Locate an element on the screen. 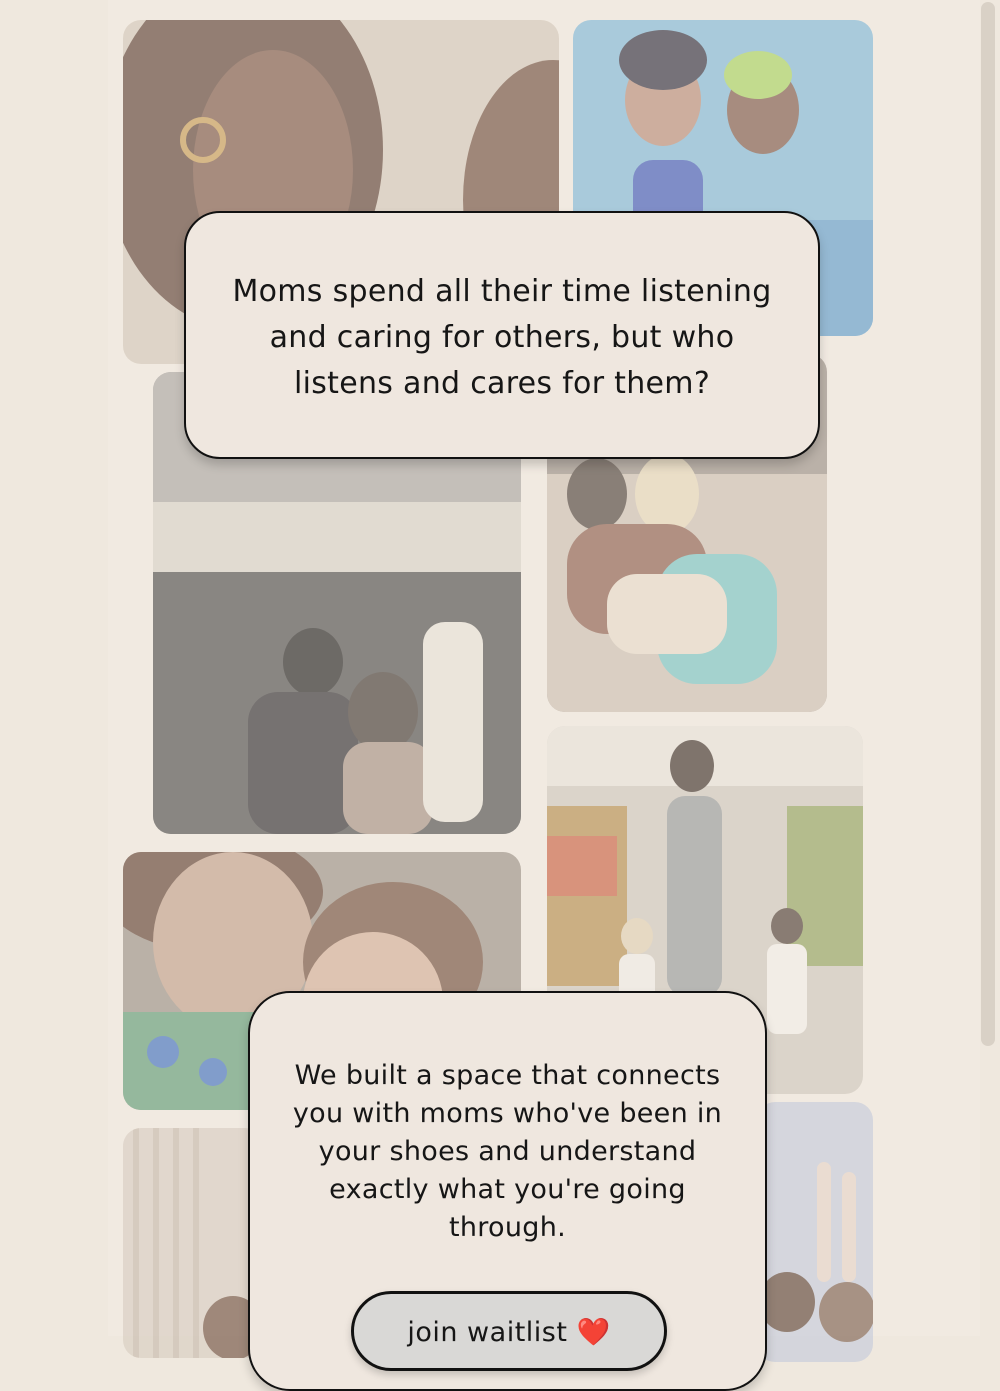 This screenshot has height=1391, width=1000. scrollbar-thumb is located at coordinates (988, 524).